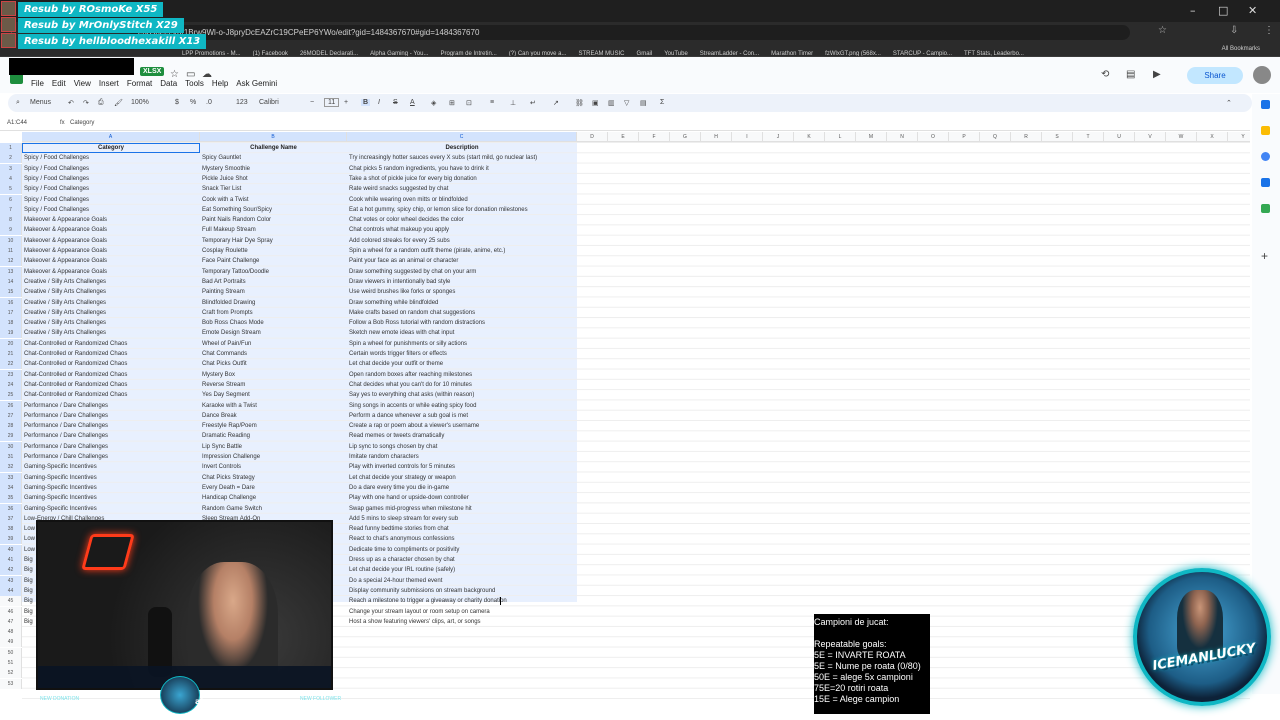 This screenshot has width=1280, height=720. I want to click on description-cell: Read memes or tweets dramatically, so click(467, 436).